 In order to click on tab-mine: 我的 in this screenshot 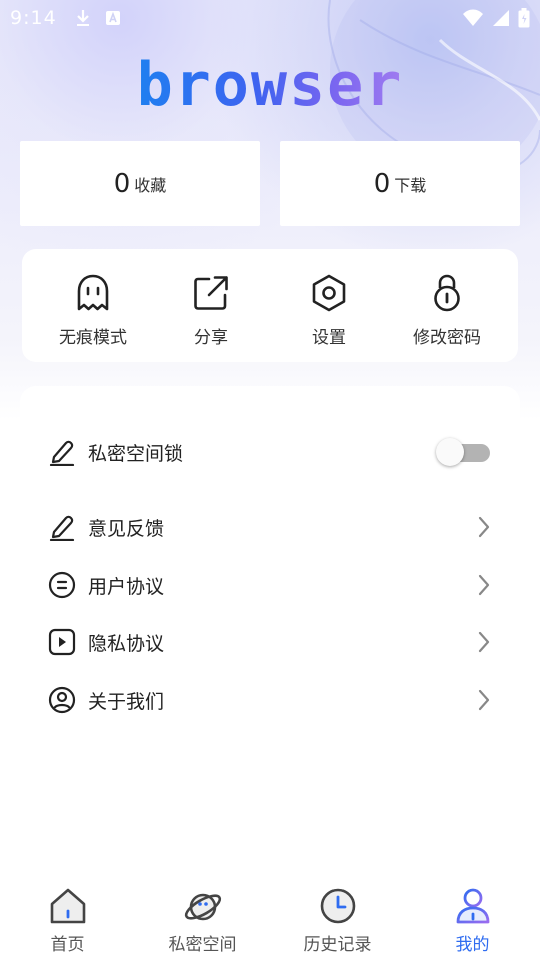, I will do `click(472, 919)`.